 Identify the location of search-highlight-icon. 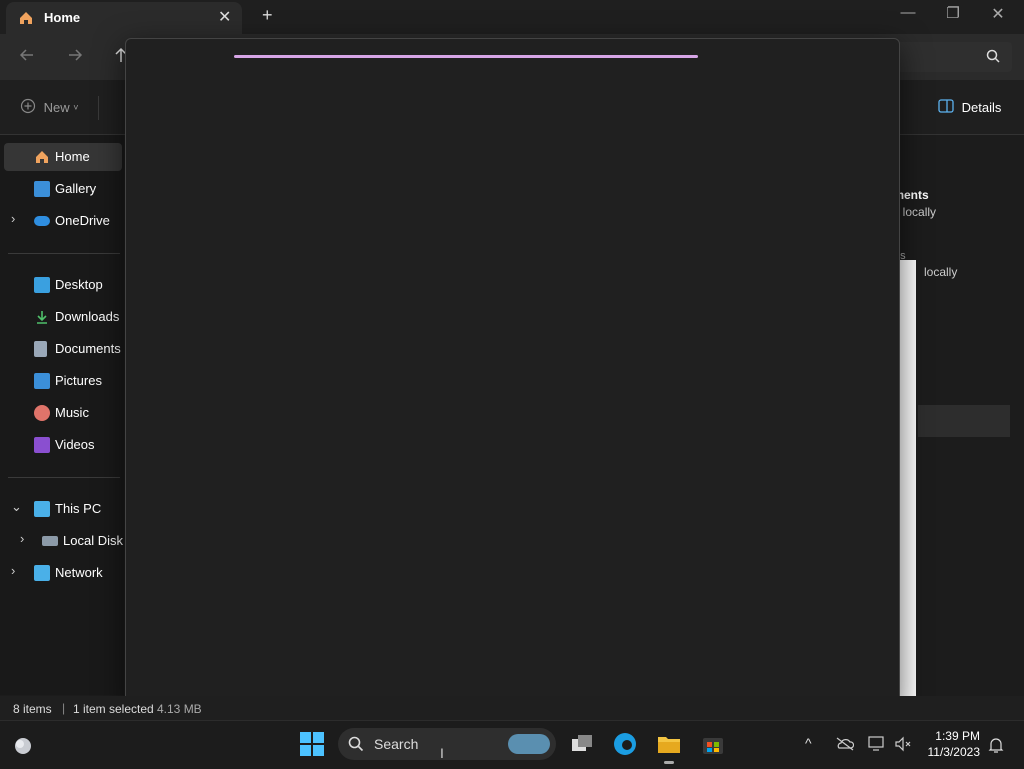
(529, 744).